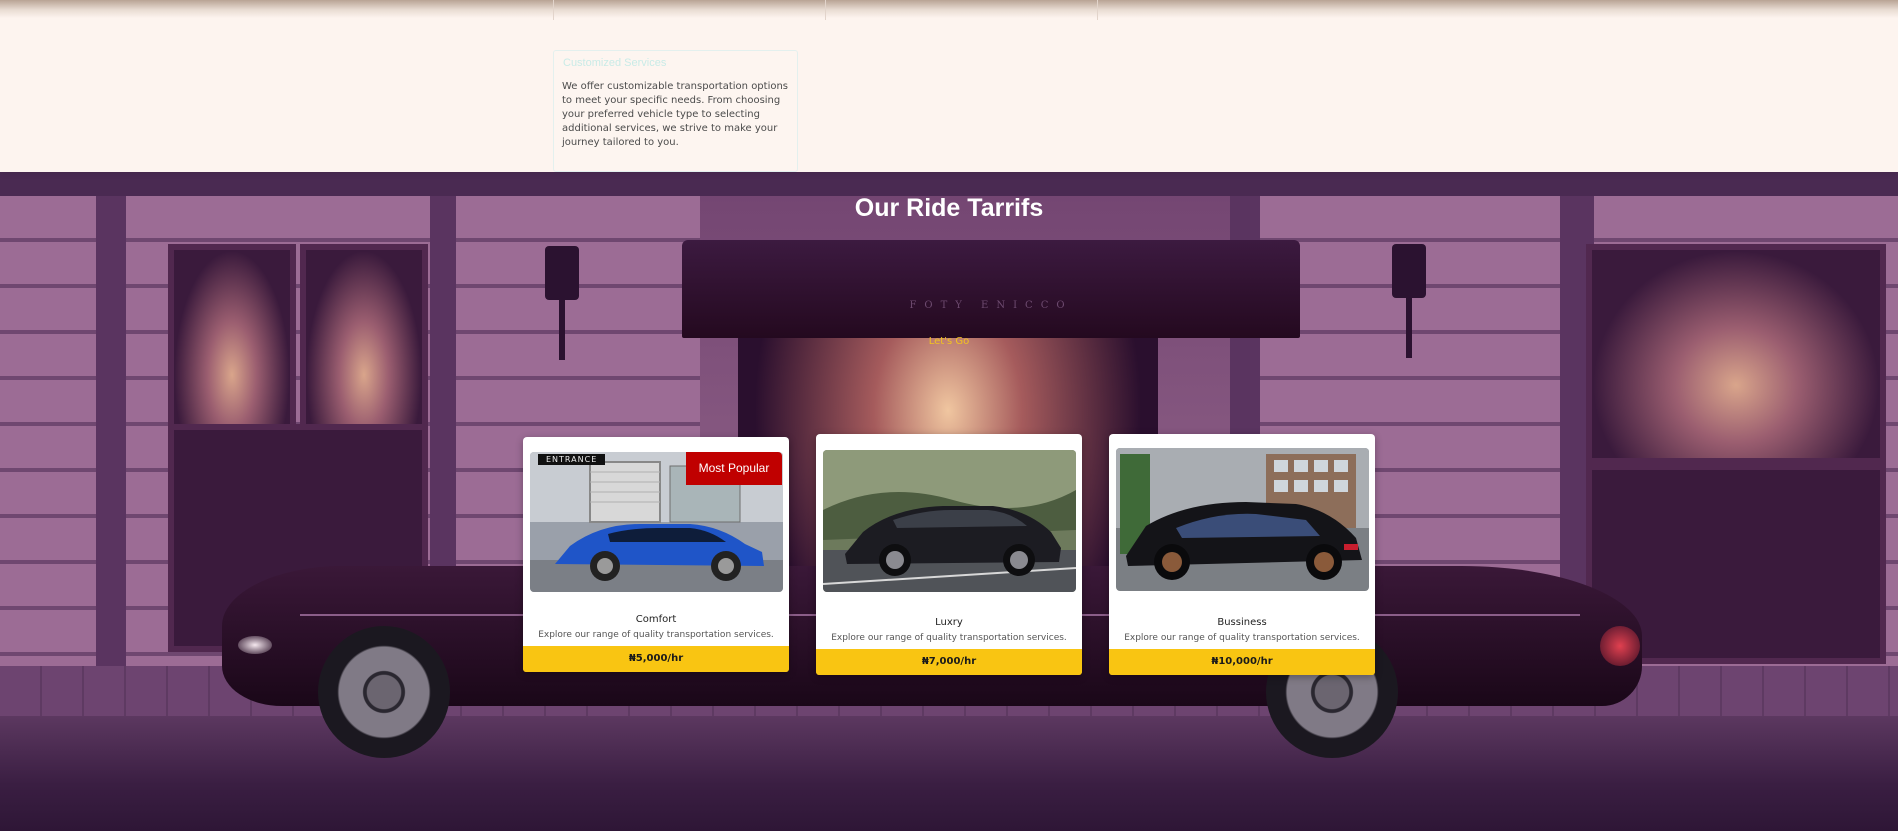 Image resolution: width=1898 pixels, height=831 pixels. Describe the element at coordinates (255, 645) in the screenshot. I see `background-headlight` at that location.